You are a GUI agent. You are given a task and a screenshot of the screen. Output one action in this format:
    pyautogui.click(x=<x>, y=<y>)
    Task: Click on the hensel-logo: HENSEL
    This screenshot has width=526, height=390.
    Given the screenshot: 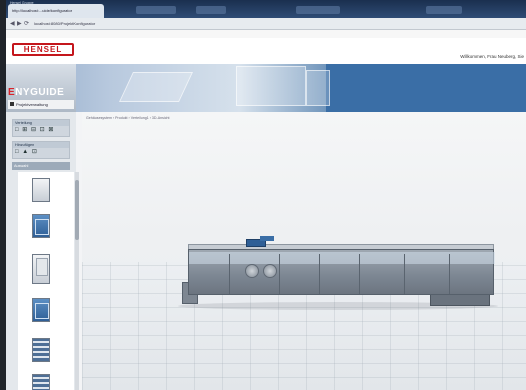 What is the action you would take?
    pyautogui.click(x=43, y=49)
    